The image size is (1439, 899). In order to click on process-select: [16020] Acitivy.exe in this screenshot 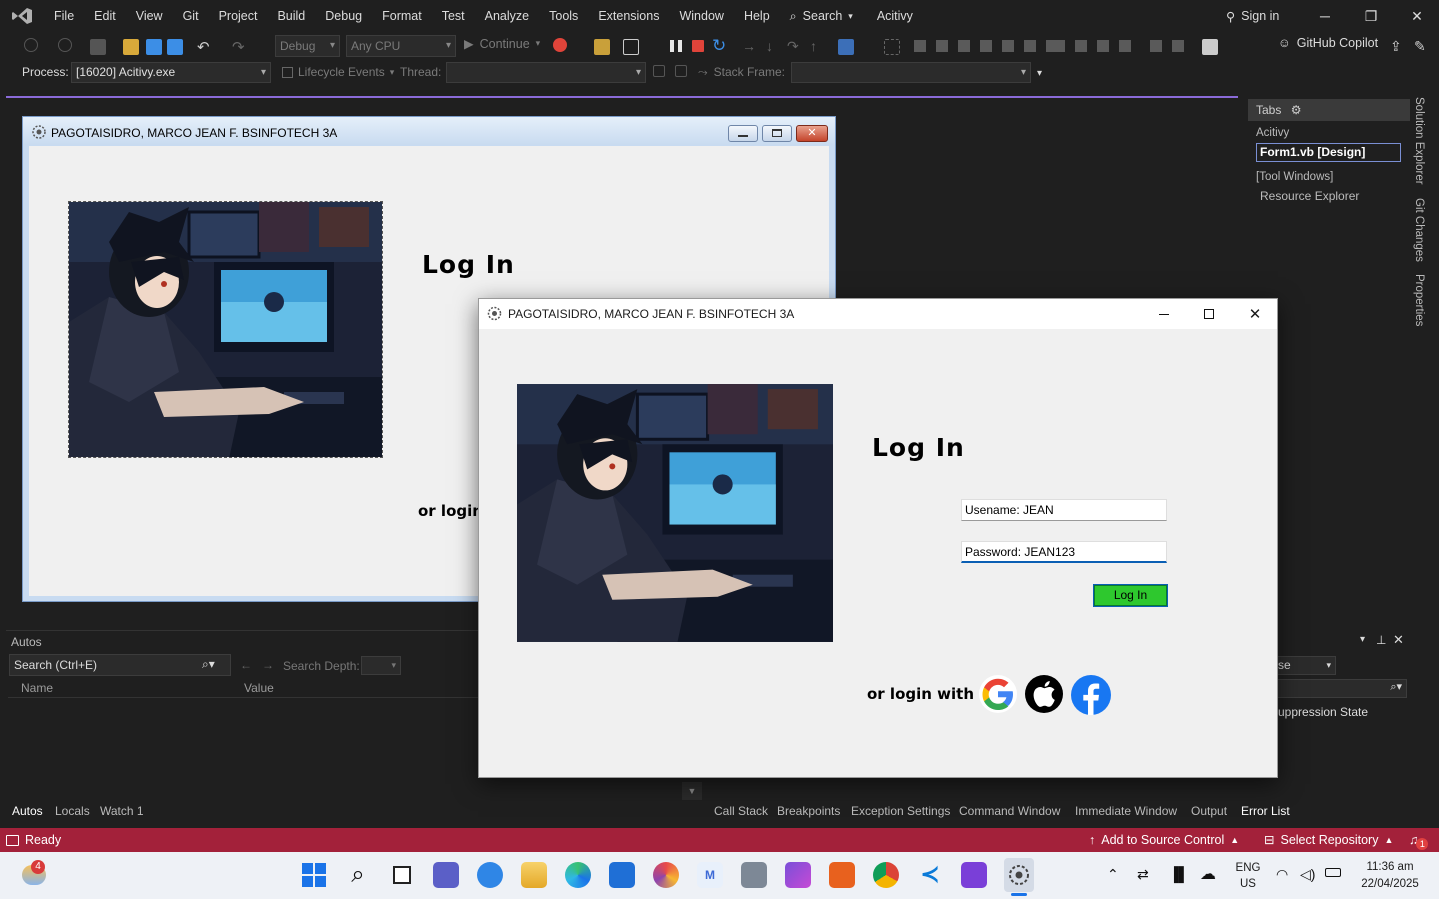, I will do `click(171, 72)`.